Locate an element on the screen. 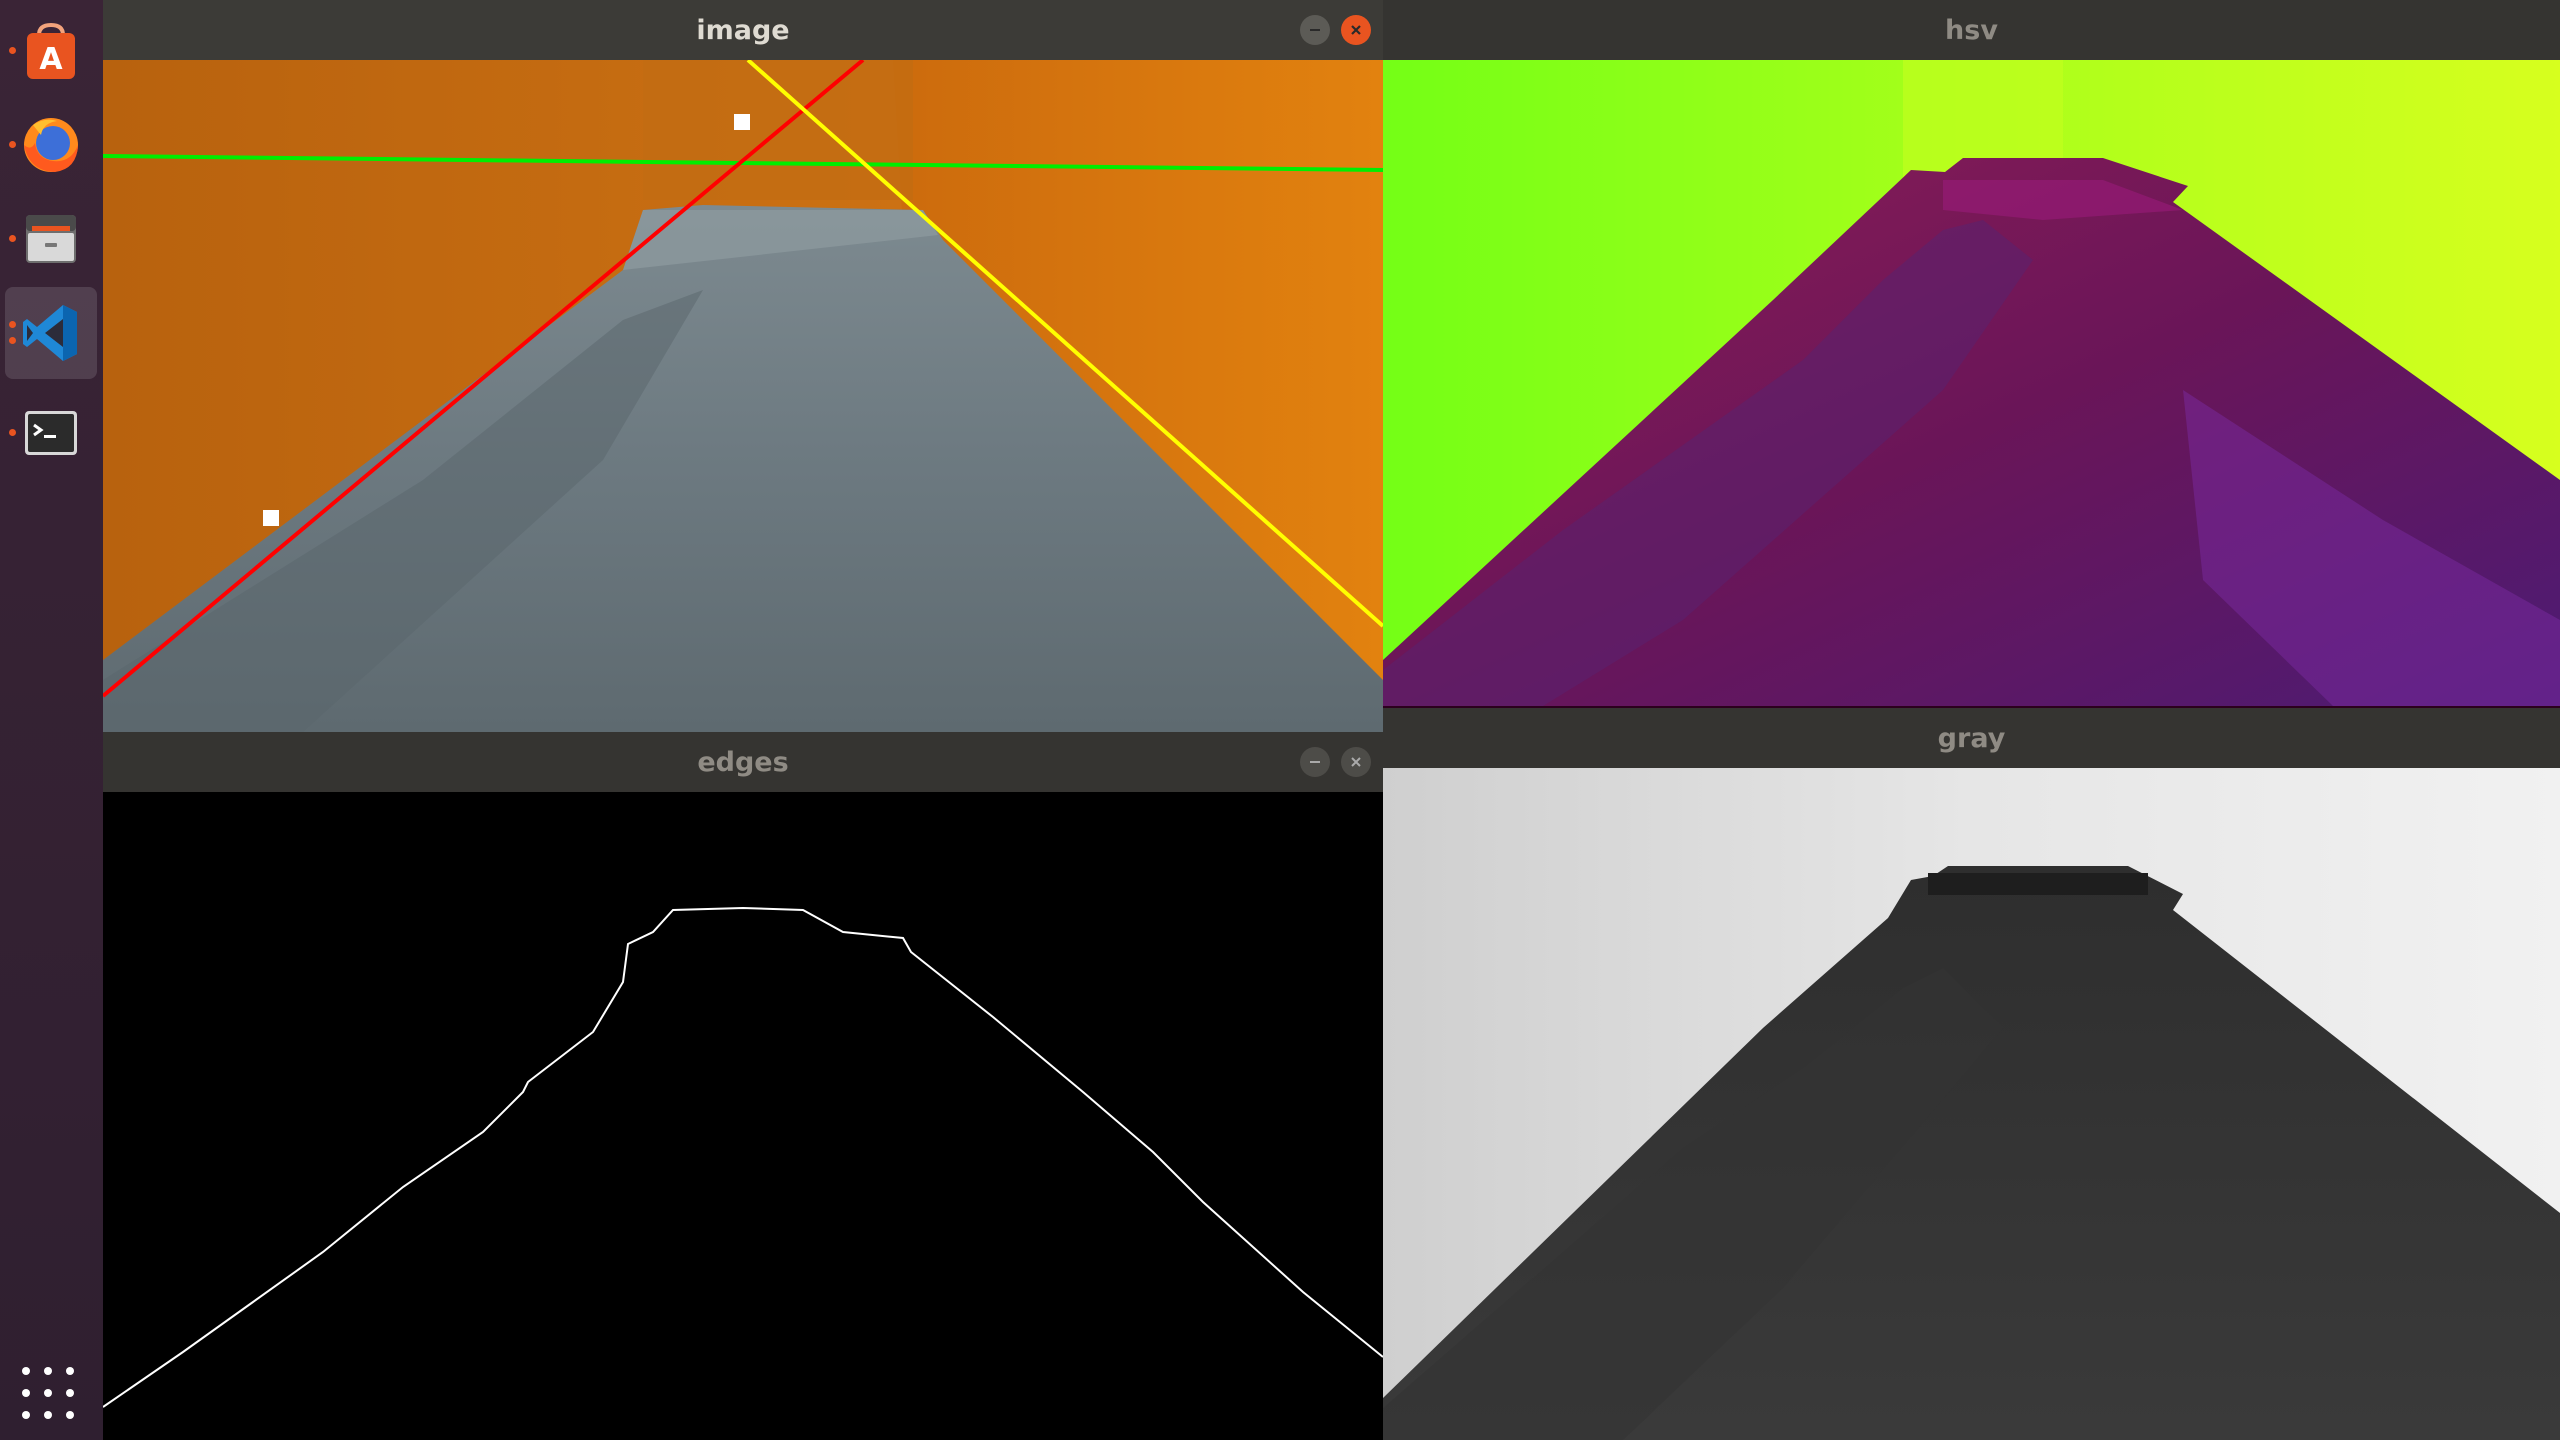  hsv-titlebar: hsv is located at coordinates (1971, 30).